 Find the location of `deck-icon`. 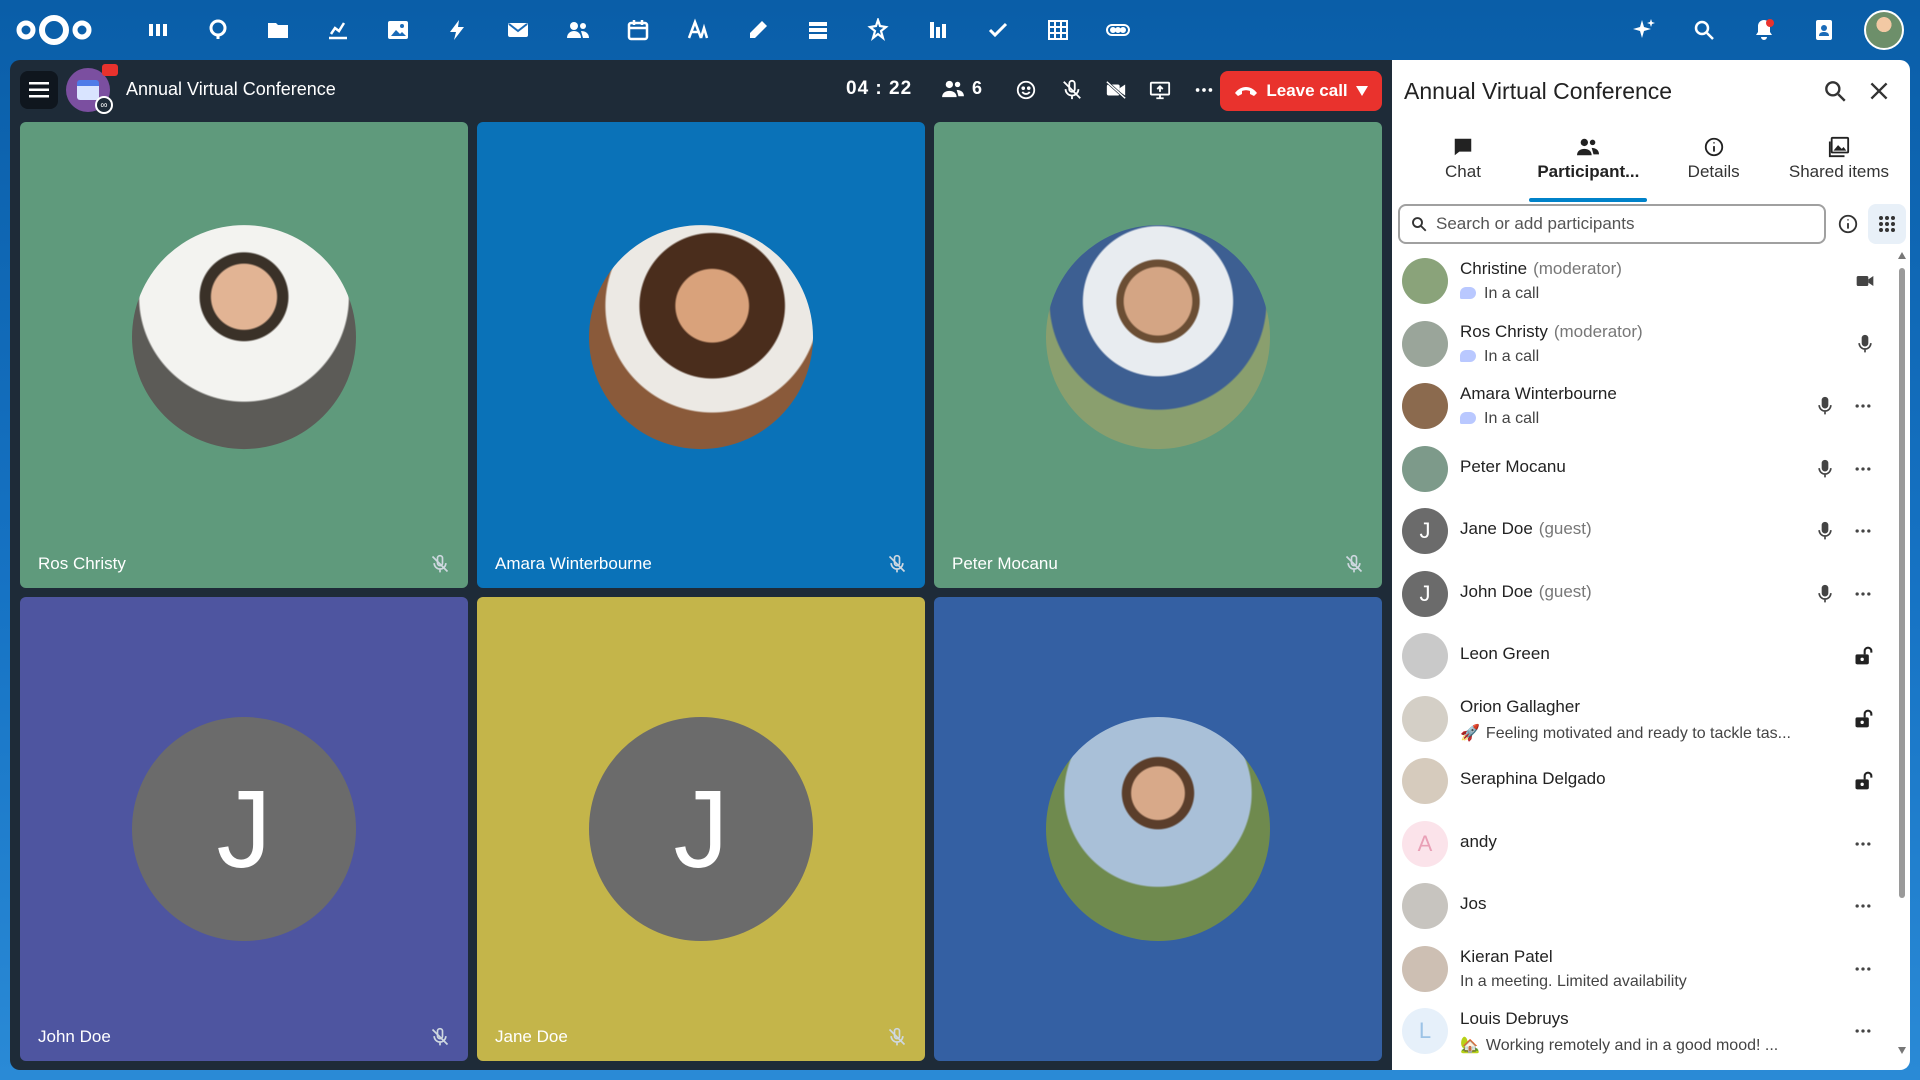

deck-icon is located at coordinates (818, 30).